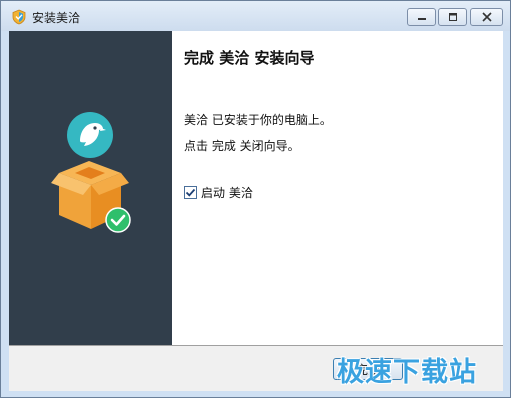  Describe the element at coordinates (249, 58) in the screenshot. I see `page-title: 完成 美洽 安装向导` at that location.